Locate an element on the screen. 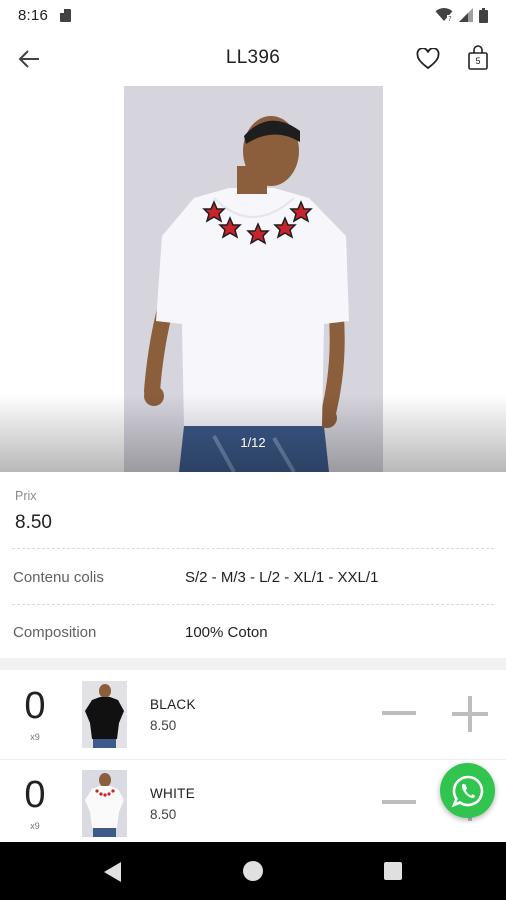  package-content-label: Contenu colis is located at coordinates (58, 577).